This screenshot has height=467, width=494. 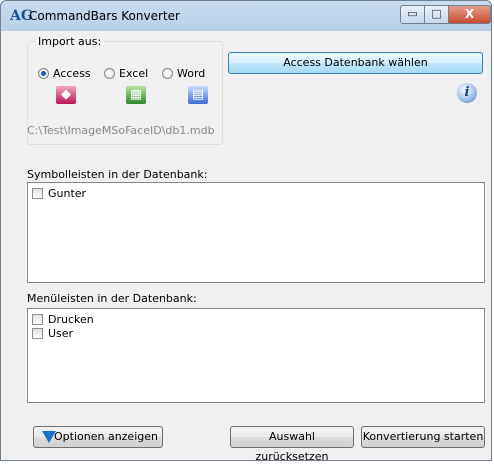 What do you see at coordinates (121, 130) in the screenshot?
I see `database-path: C:\Test\ImageMSoFaceID\db1.mdb` at bounding box center [121, 130].